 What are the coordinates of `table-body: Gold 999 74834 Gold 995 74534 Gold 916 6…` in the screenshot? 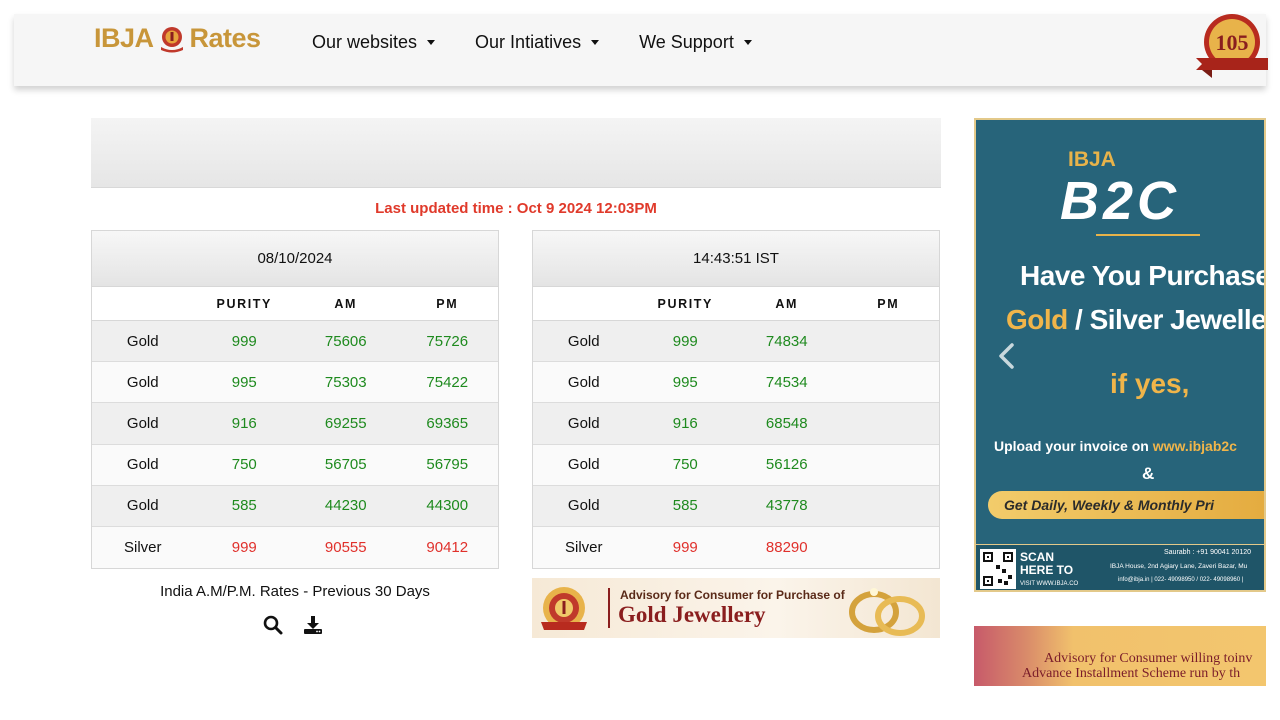 It's located at (736, 445).